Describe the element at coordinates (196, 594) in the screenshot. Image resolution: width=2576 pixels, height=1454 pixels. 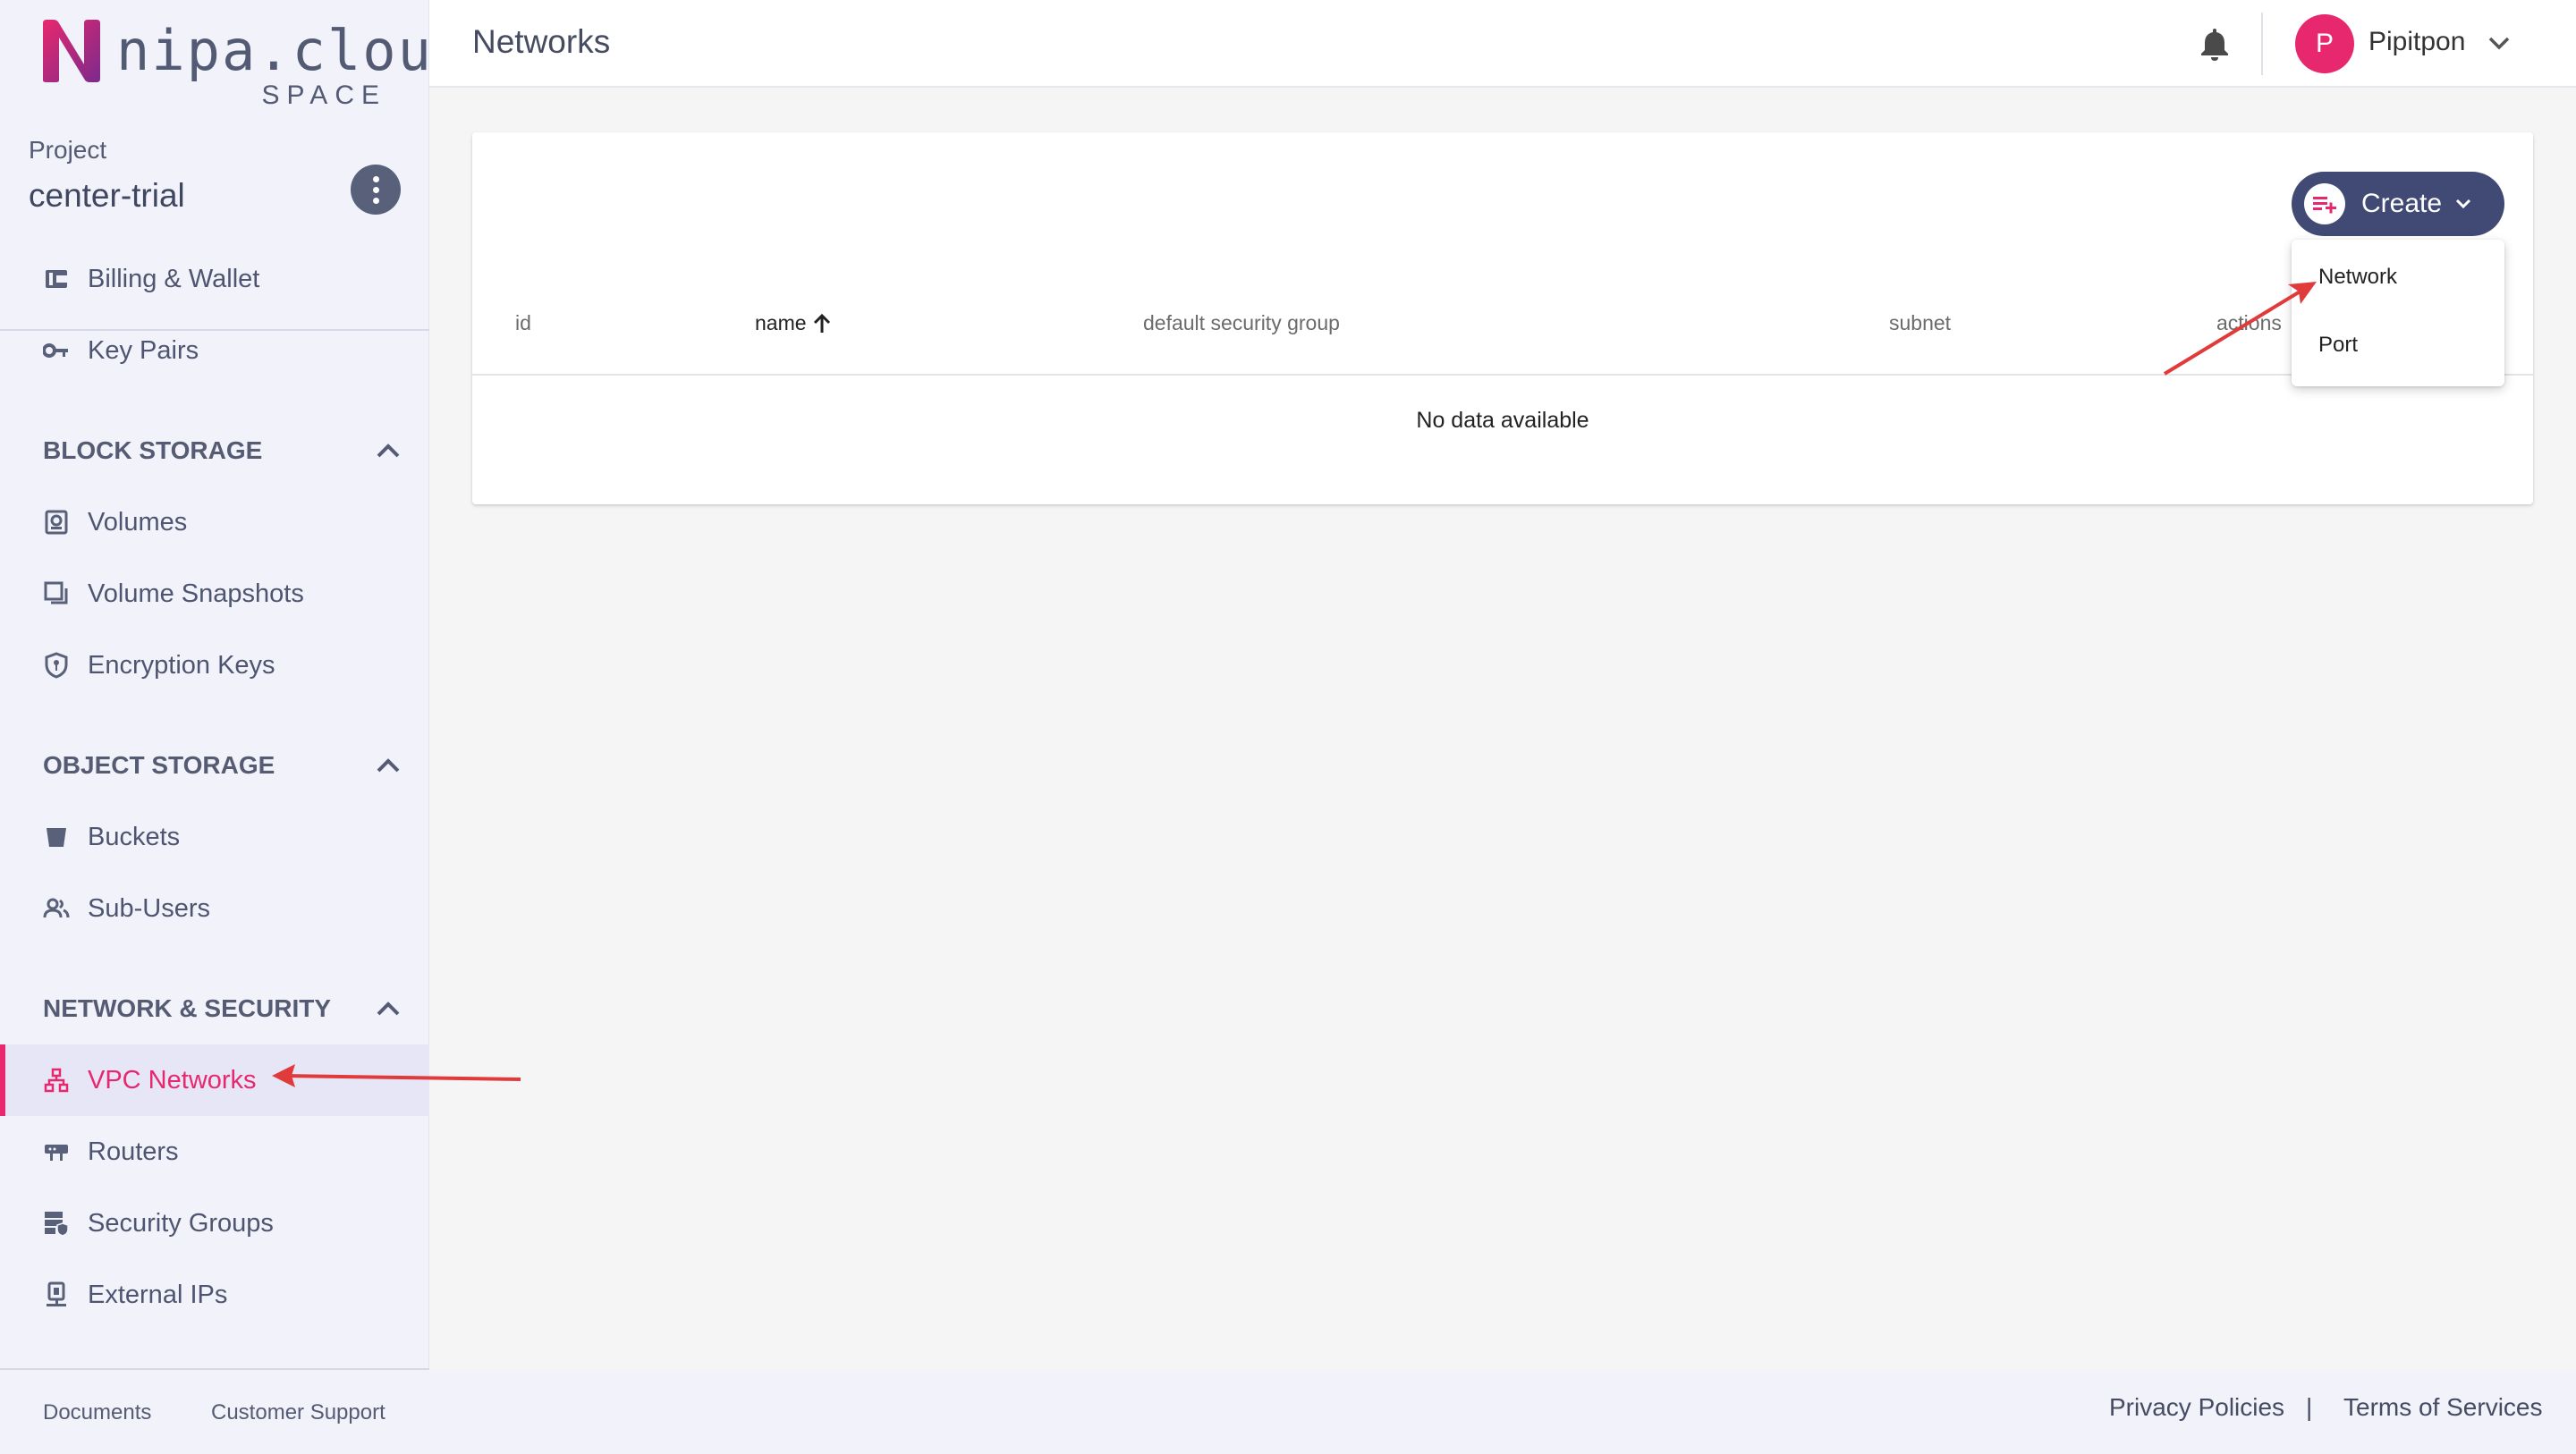
I see `sidebar-item-label: Volume Snapshots` at that location.